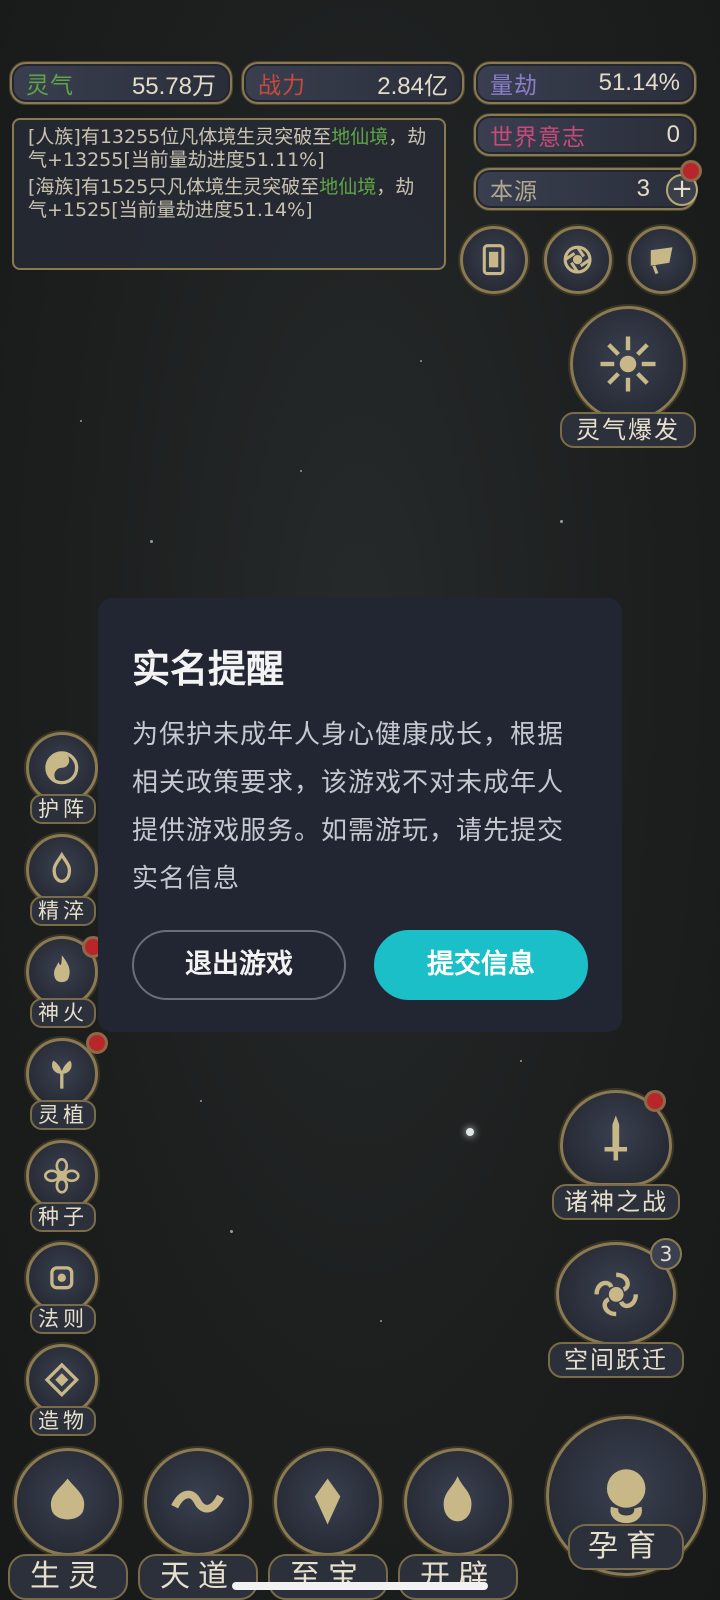  I want to click on side-button-shenhuo: 神火, so click(63, 982).